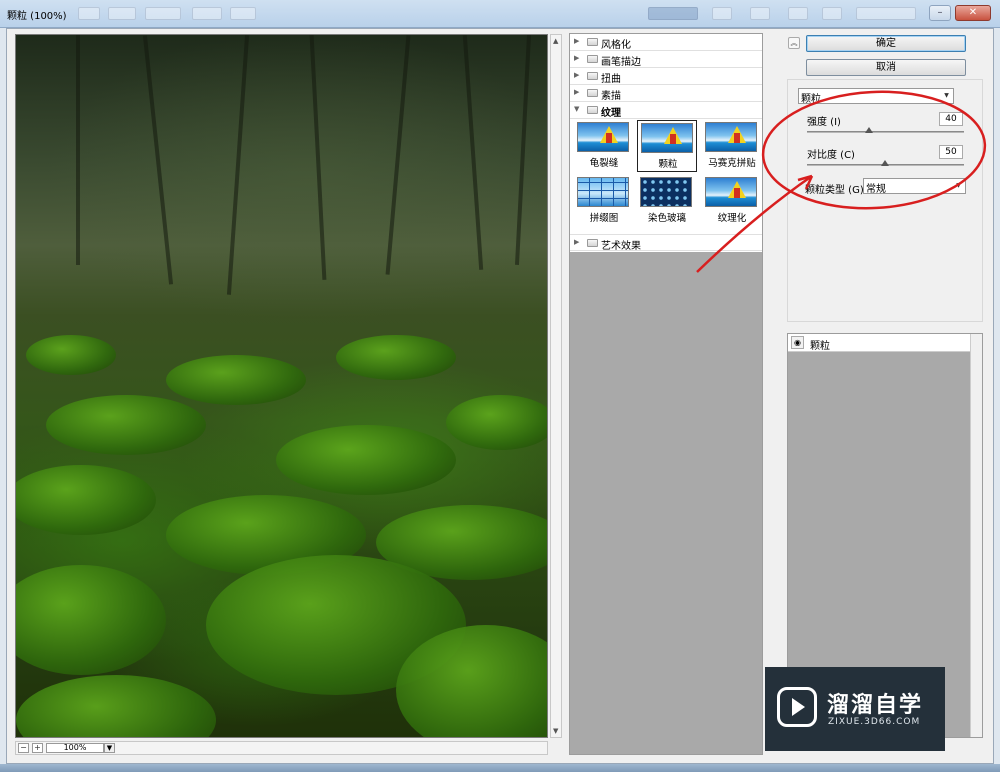 This screenshot has height=772, width=1000. I want to click on category-artistic: ▶ 艺术效果, so click(666, 243).